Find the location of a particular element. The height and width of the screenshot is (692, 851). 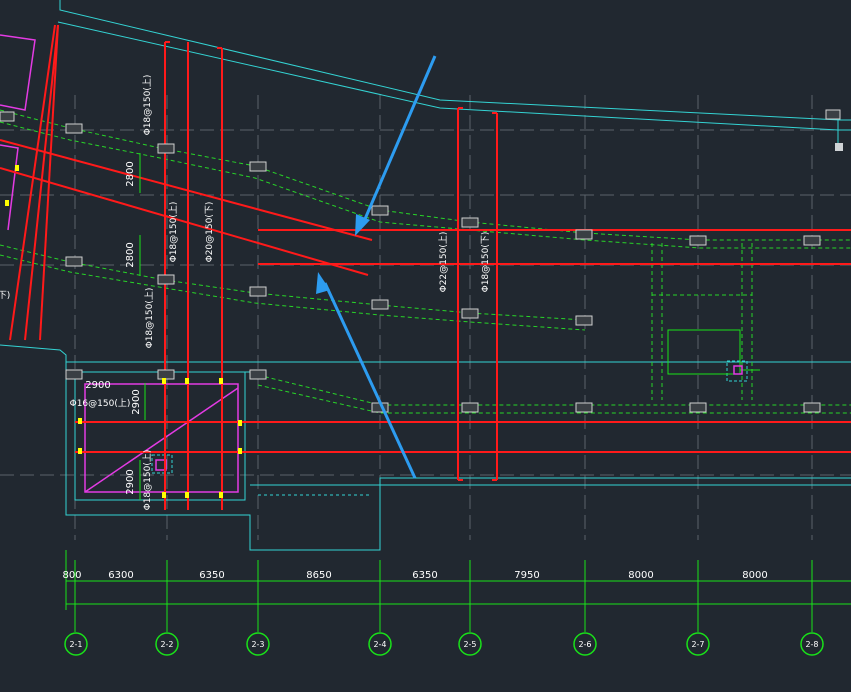

axis-label: 2-5 is located at coordinates (469, 644).